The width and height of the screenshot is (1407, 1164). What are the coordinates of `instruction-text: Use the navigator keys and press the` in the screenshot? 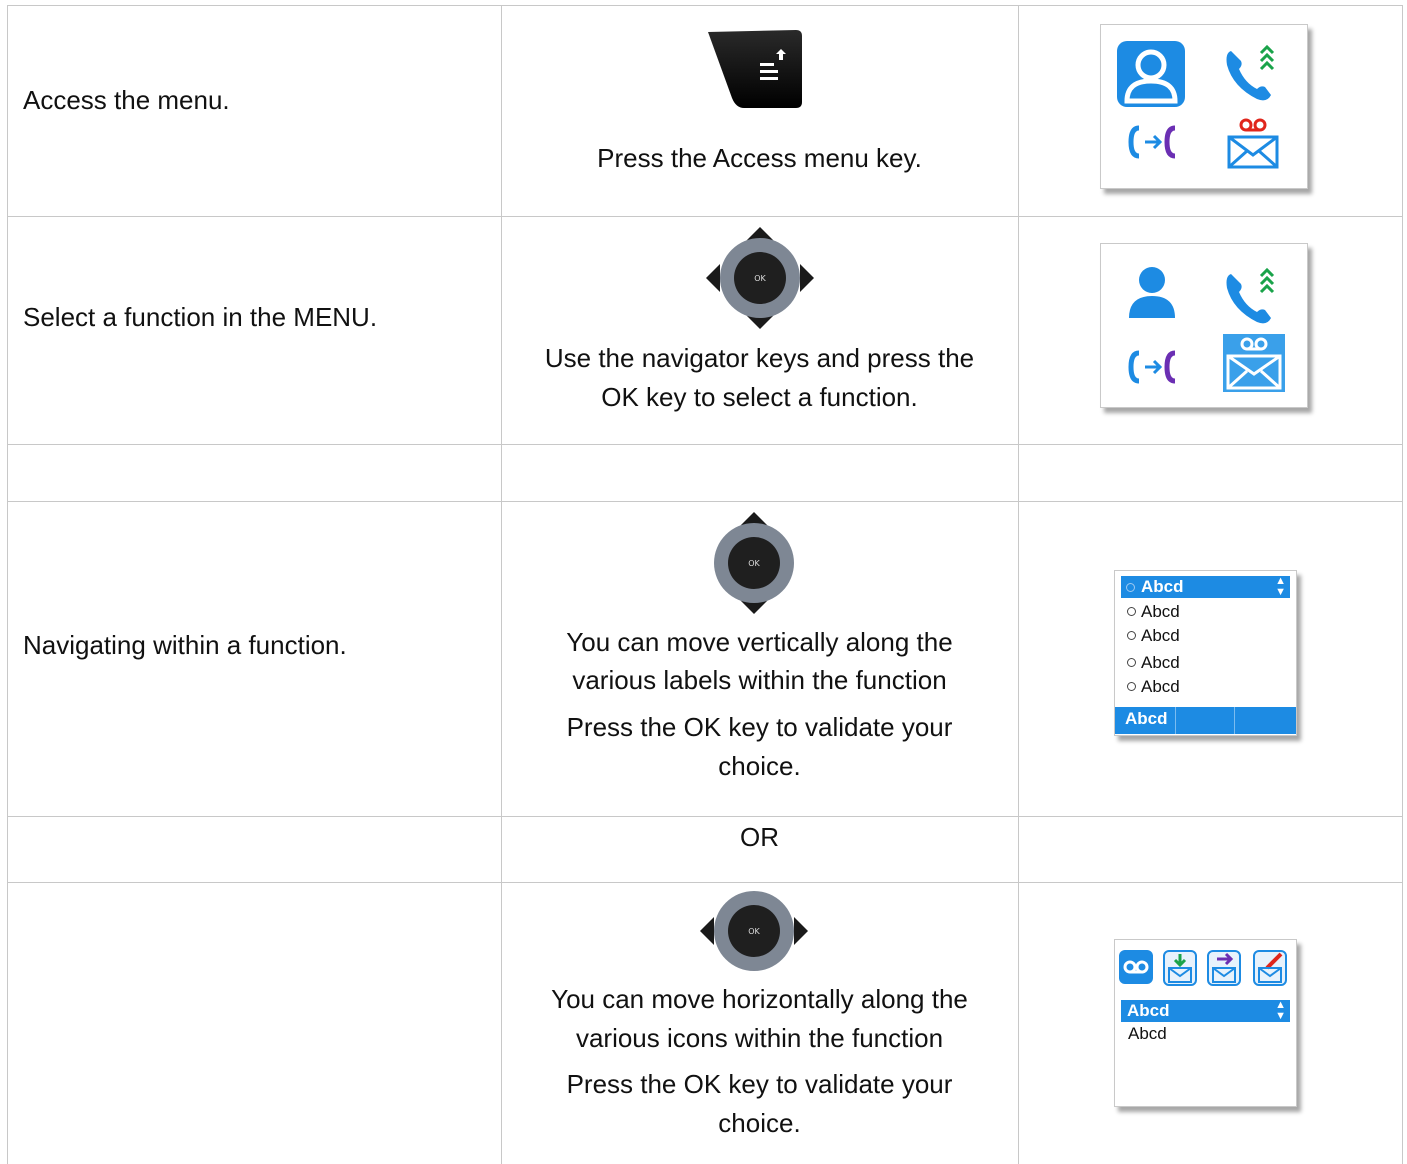 It's located at (759, 358).